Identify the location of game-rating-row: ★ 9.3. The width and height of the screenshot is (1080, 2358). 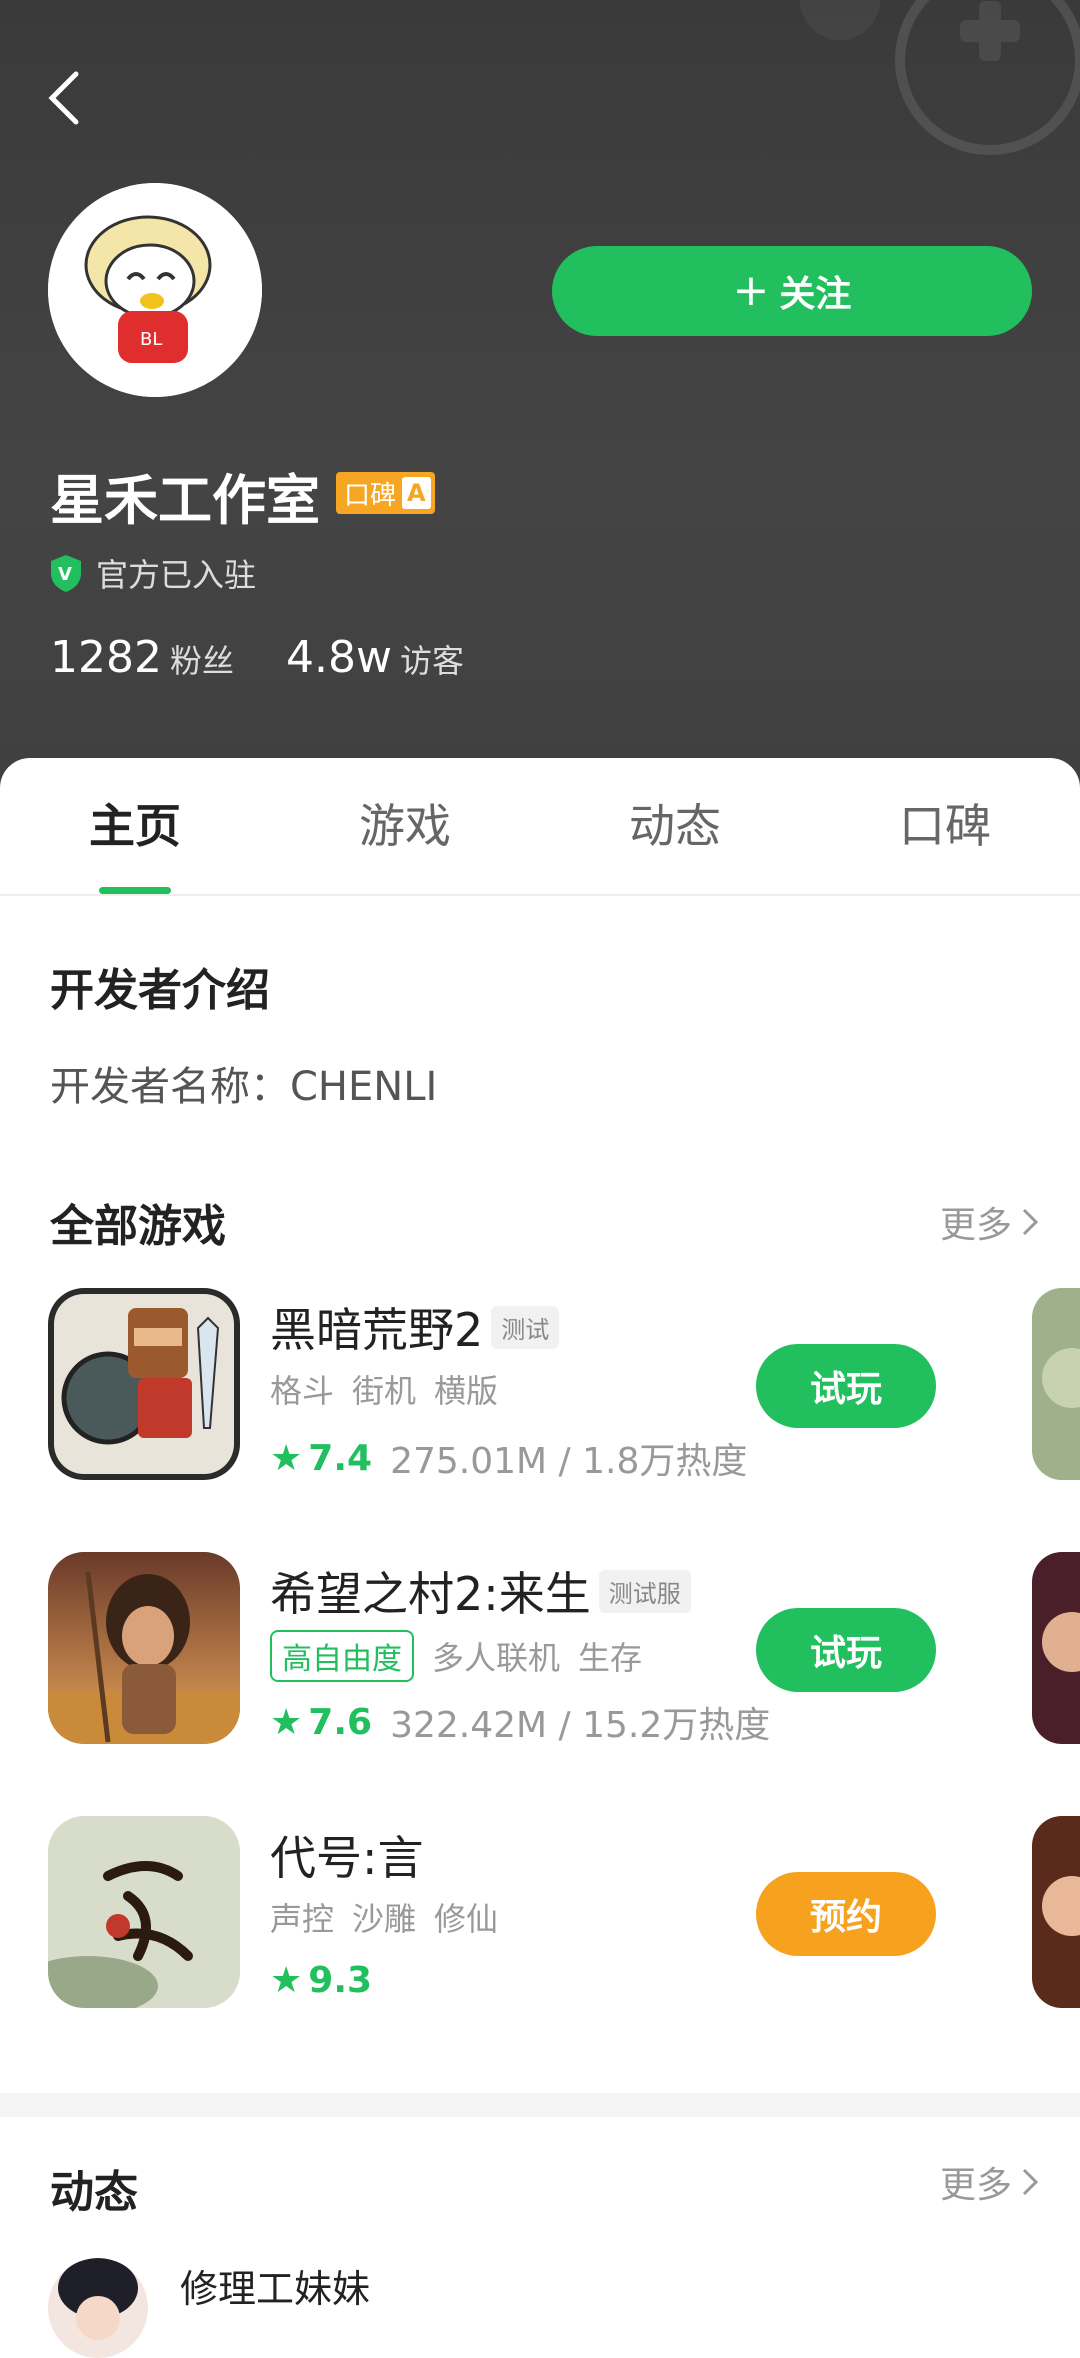
(330, 1980).